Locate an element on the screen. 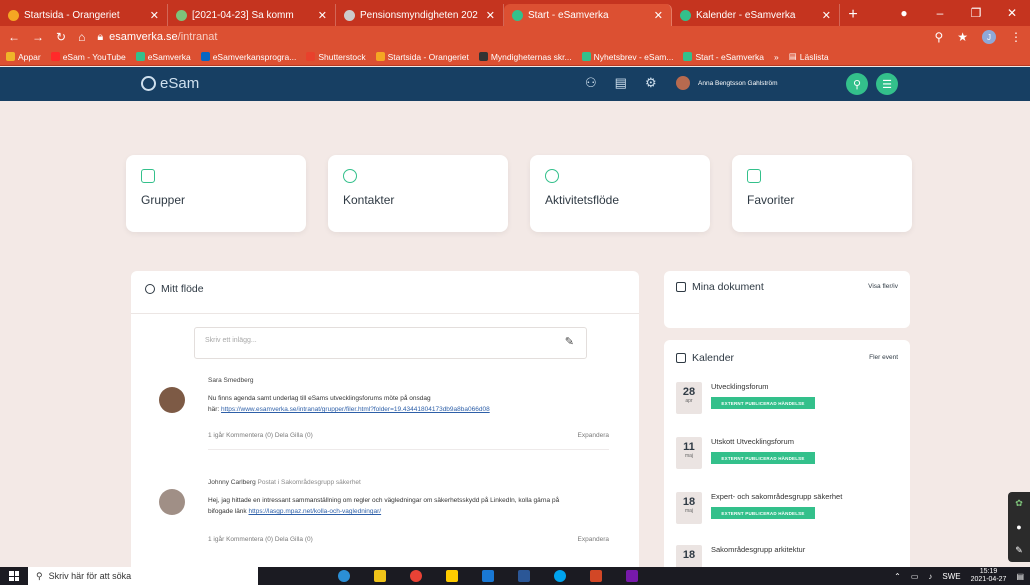 The height and width of the screenshot is (585, 1030). clock: 15:19 2021-04-27 is located at coordinates (989, 576).